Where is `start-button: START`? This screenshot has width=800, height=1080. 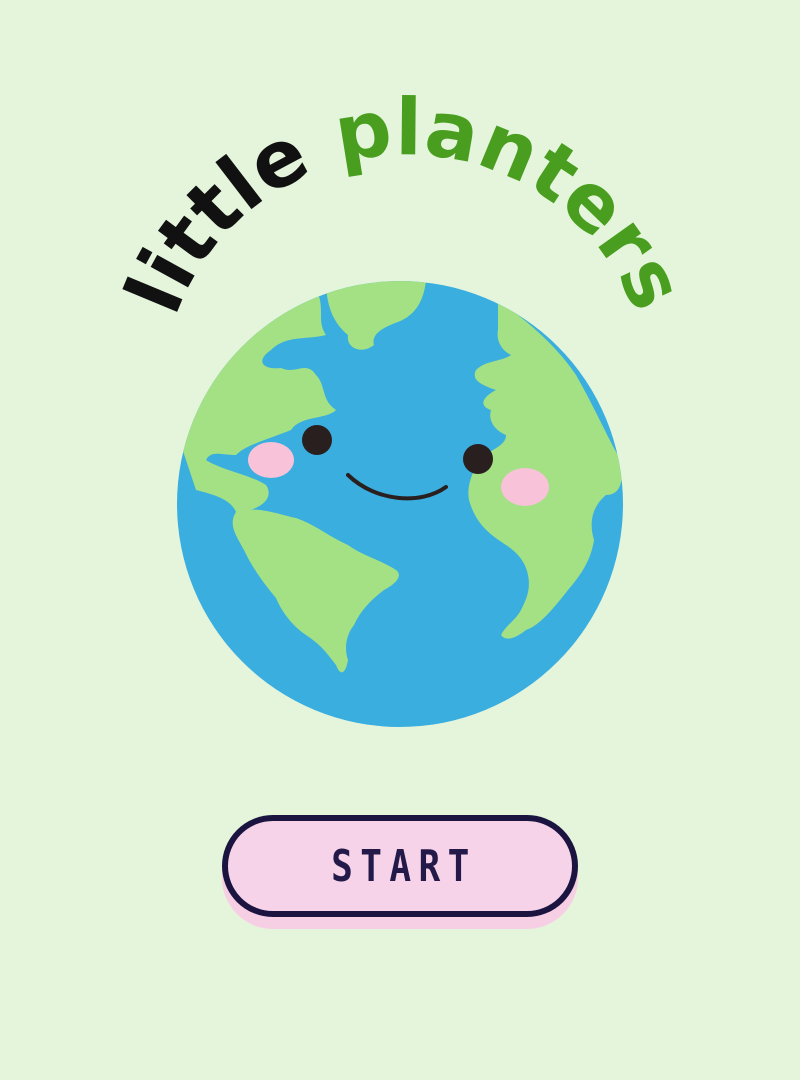 start-button: START is located at coordinates (400, 866).